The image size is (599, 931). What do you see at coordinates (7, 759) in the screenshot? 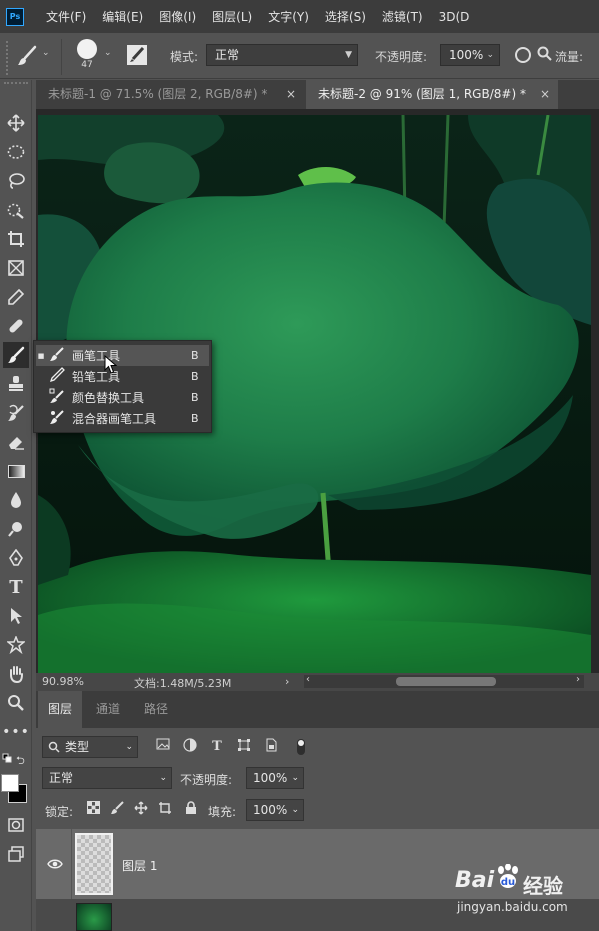
I see `default-colors-icon` at bounding box center [7, 759].